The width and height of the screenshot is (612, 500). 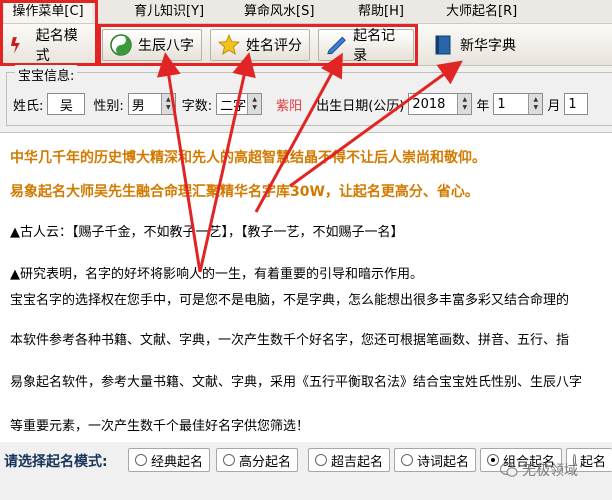 What do you see at coordinates (166, 46) in the screenshot?
I see `birth-chart-label: 生辰八字` at bounding box center [166, 46].